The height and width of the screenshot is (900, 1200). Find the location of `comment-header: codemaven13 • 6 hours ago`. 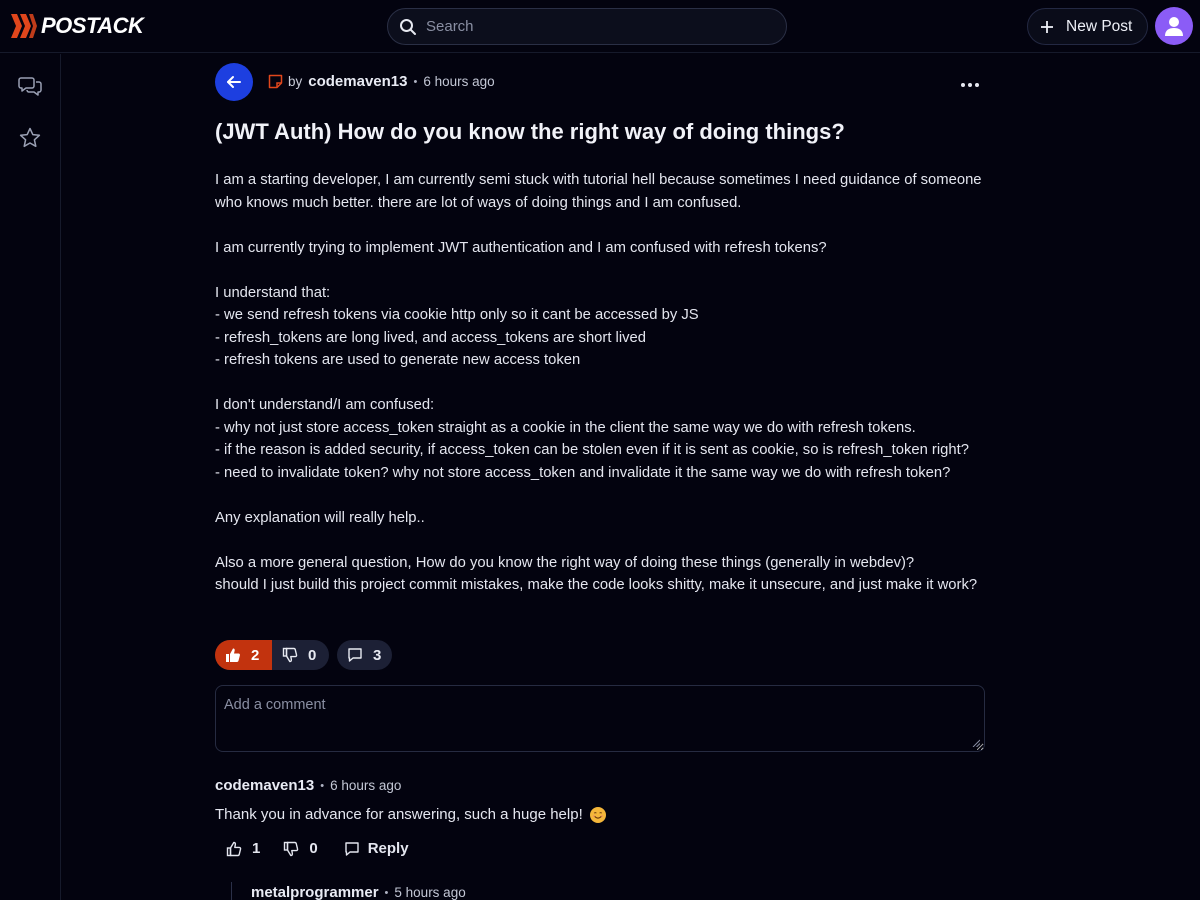

comment-header: codemaven13 • 6 hours ago is located at coordinates (308, 785).